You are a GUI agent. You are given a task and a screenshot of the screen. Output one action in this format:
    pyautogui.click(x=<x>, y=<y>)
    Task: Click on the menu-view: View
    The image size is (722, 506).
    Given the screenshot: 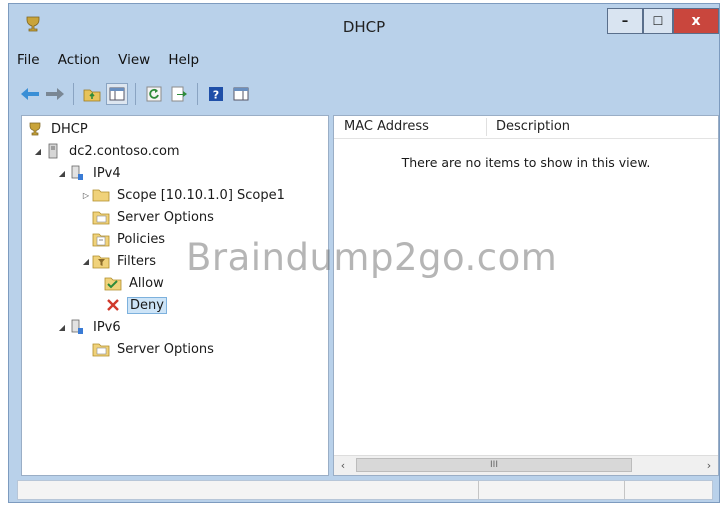 What is the action you would take?
    pyautogui.click(x=134, y=60)
    